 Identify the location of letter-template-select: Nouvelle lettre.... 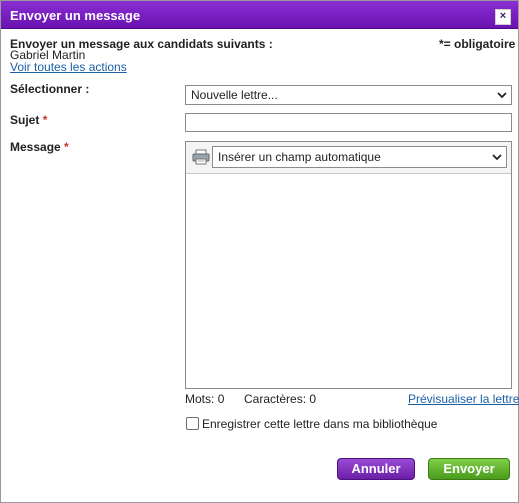
(348, 95).